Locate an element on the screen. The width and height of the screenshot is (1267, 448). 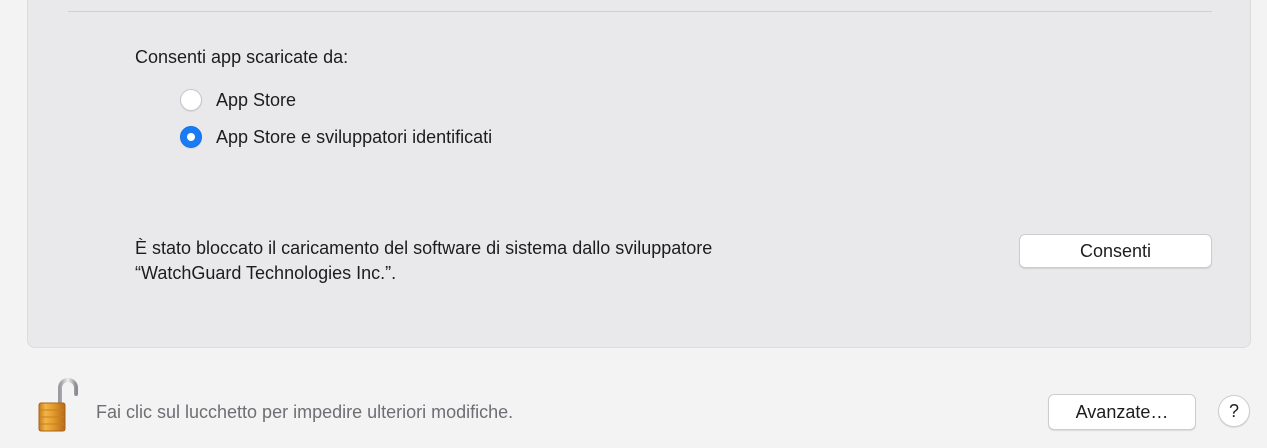
radio-option-app-store: App Store is located at coordinates (238, 100).